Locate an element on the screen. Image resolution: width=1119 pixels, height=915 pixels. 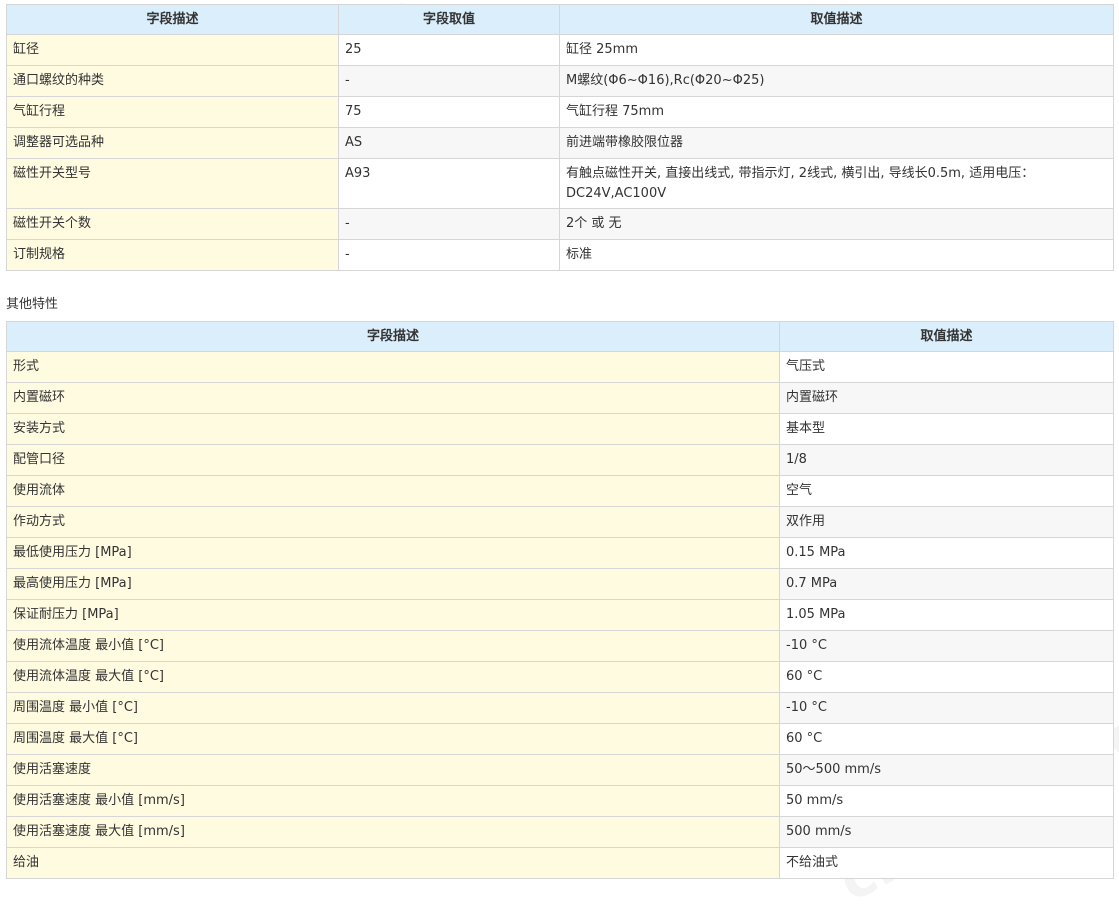
field-name-cell: 使用流体温度 最小值 [°C] is located at coordinates (393, 646).